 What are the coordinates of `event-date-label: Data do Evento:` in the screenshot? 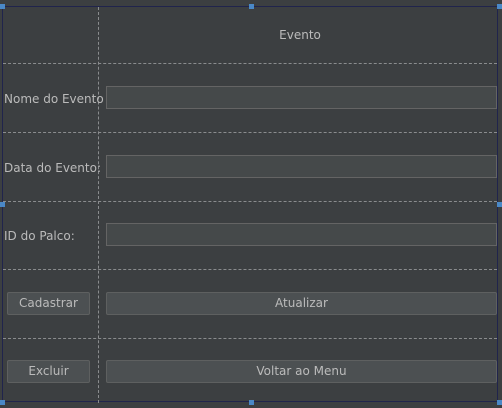 It's located at (53, 168).